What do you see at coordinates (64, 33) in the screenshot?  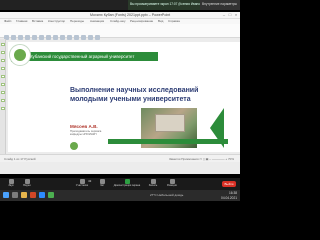 I see `toolbar-icons` at bounding box center [64, 33].